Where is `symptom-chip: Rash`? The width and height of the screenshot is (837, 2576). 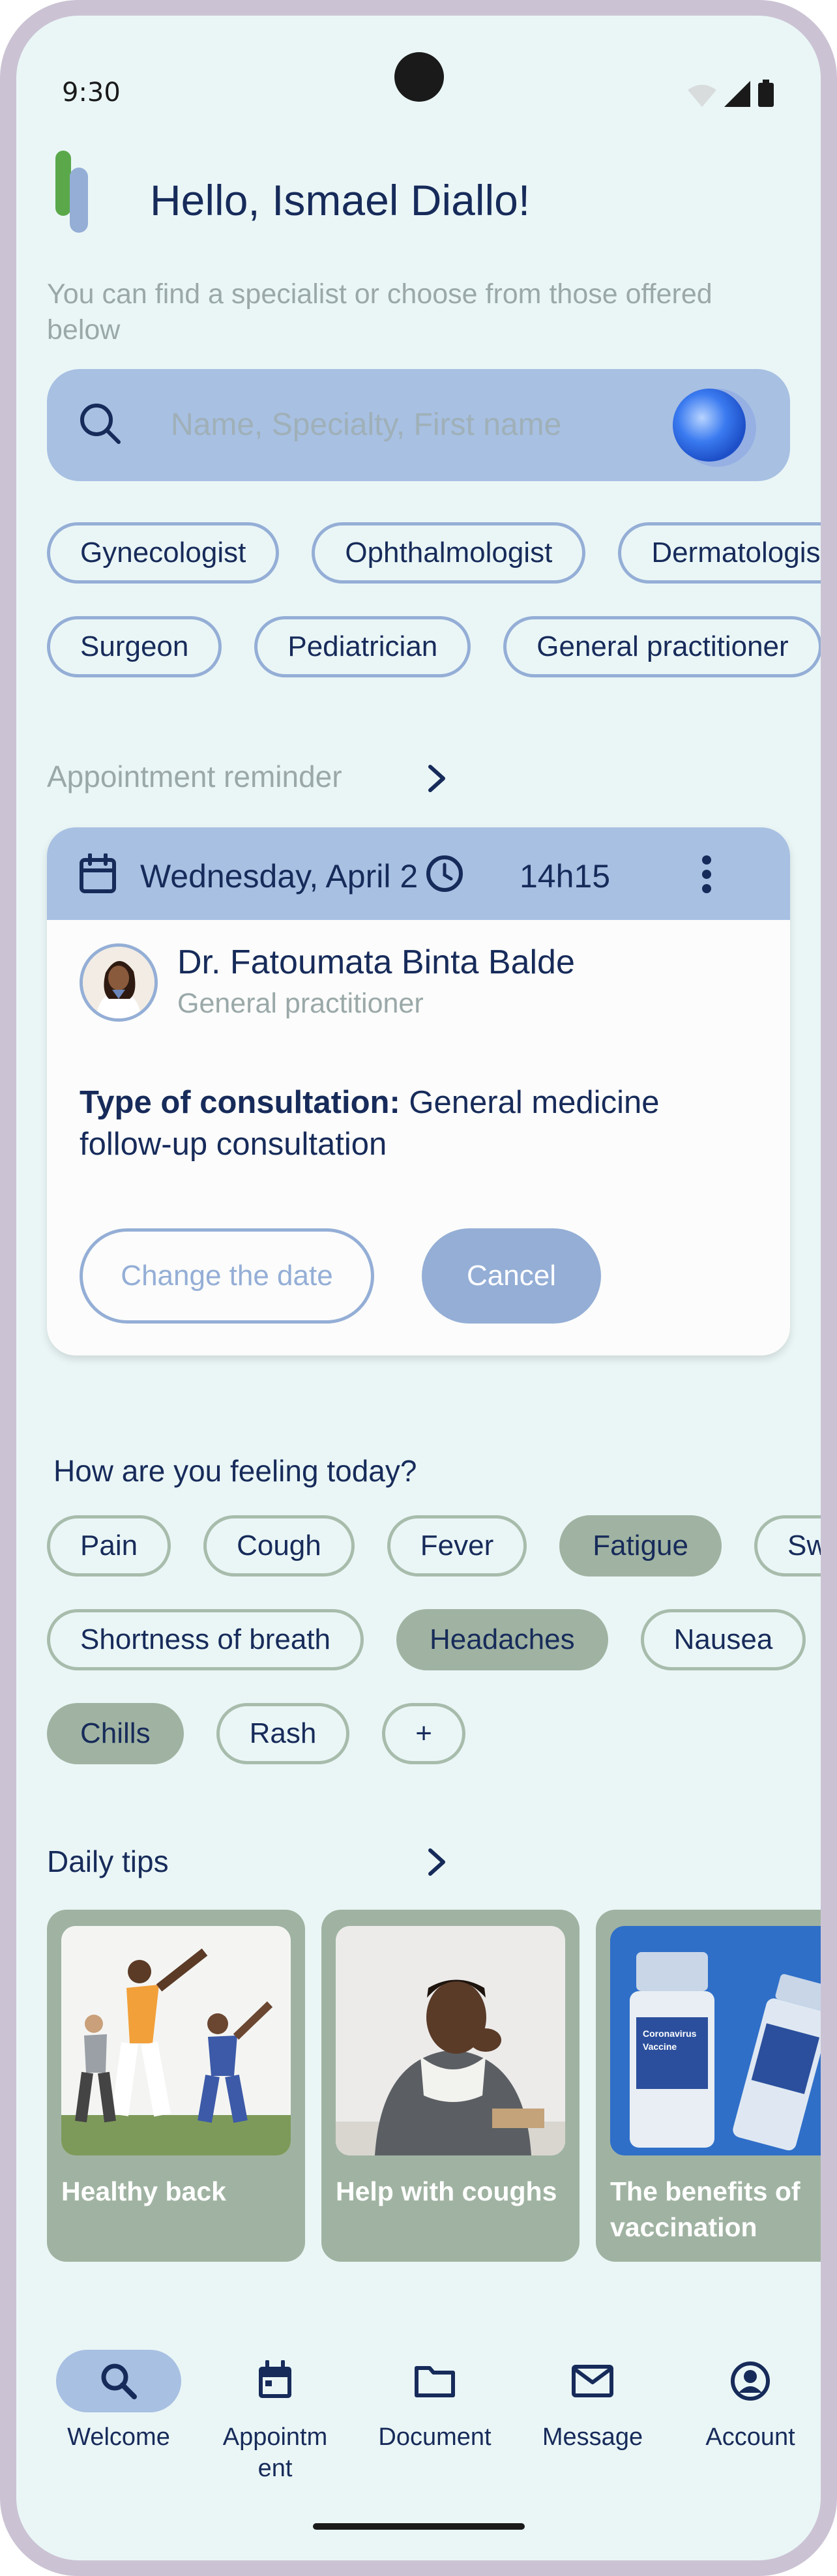 symptom-chip: Rash is located at coordinates (283, 1733).